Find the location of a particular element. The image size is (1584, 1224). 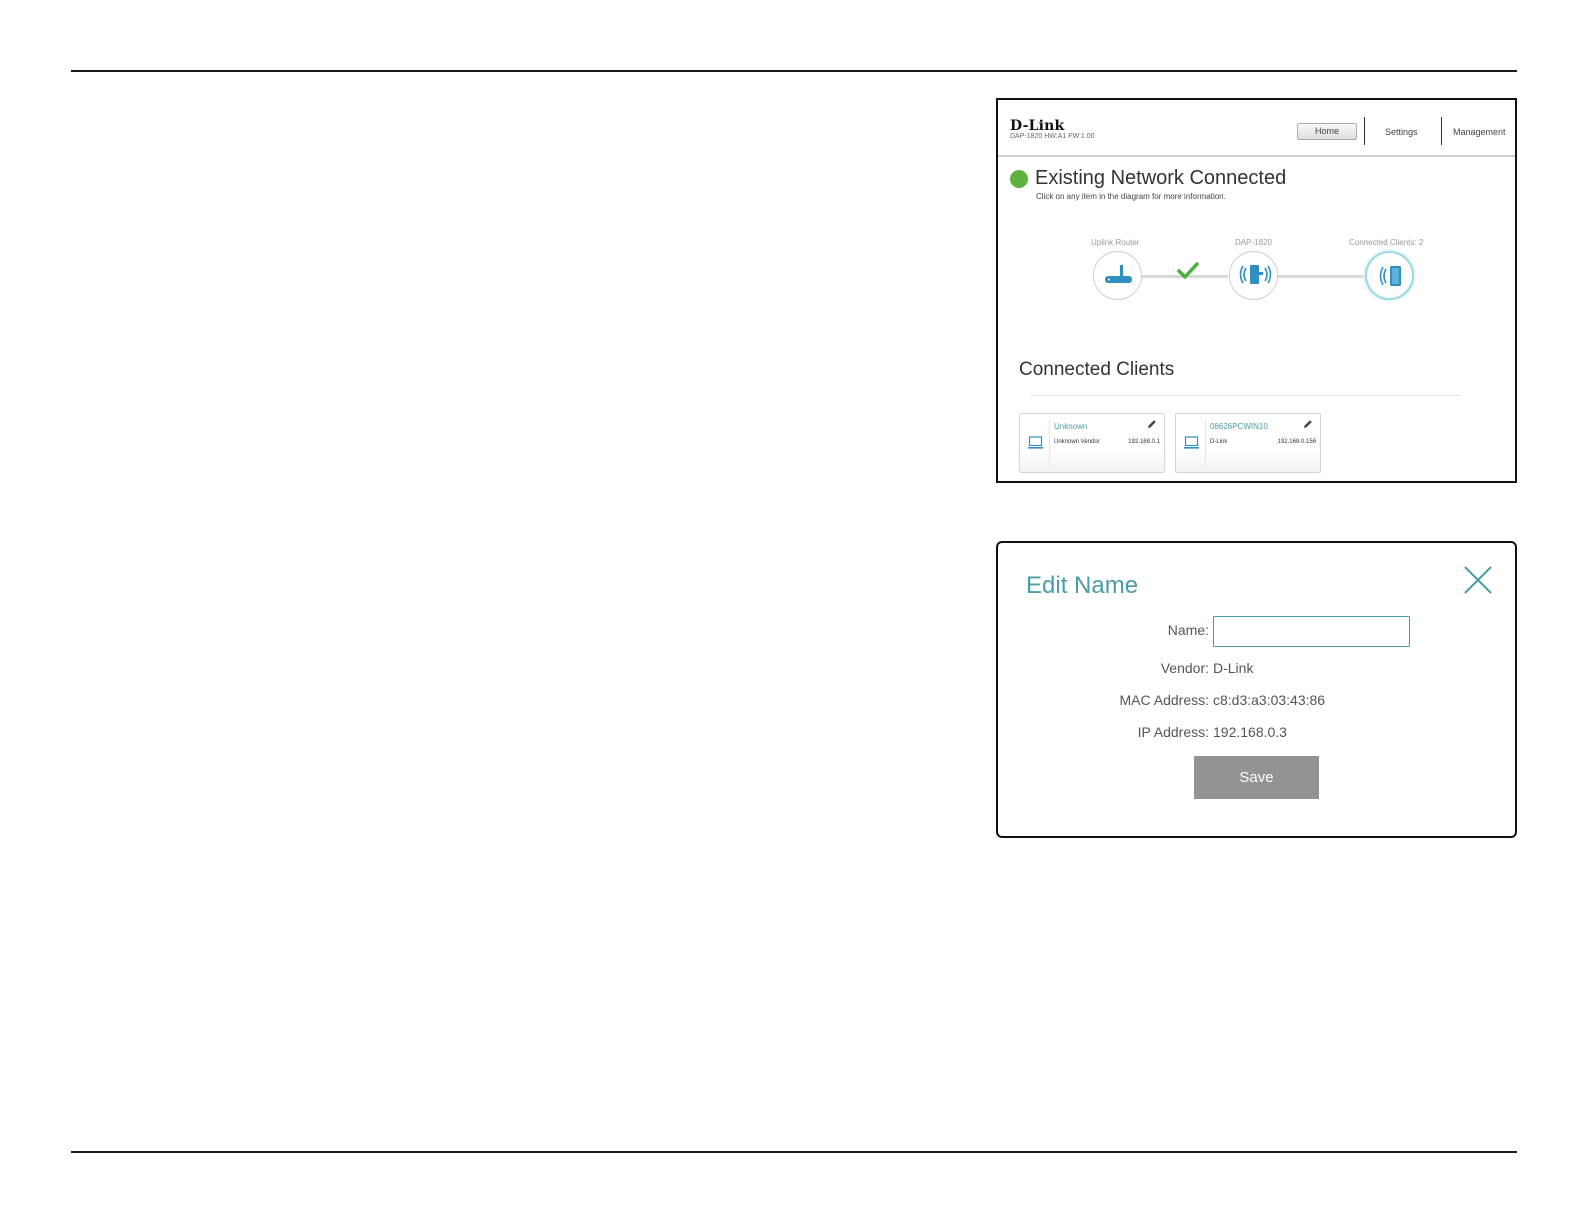

client-ip: 192.168.0.1 is located at coordinates (1144, 442).